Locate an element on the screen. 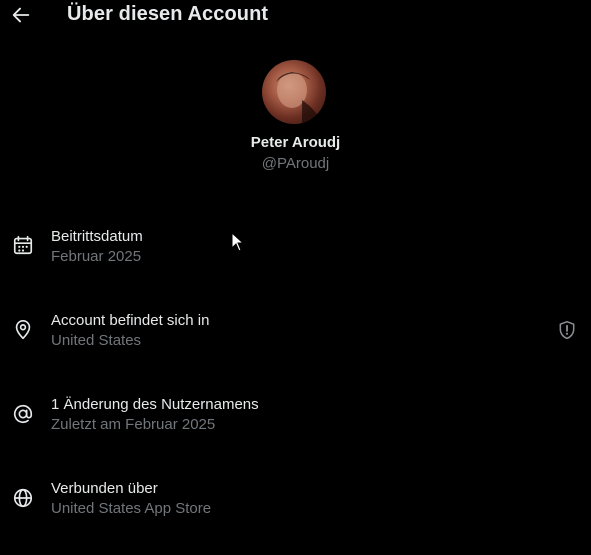 Image resolution: width=591 pixels, height=555 pixels. info-row-location: Account befindet sich in United States is located at coordinates (295, 336).